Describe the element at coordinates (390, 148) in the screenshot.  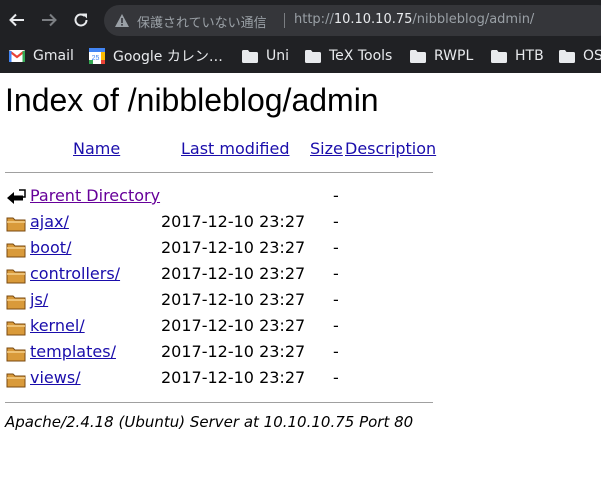
I see `sort-by-description-link: Description` at that location.